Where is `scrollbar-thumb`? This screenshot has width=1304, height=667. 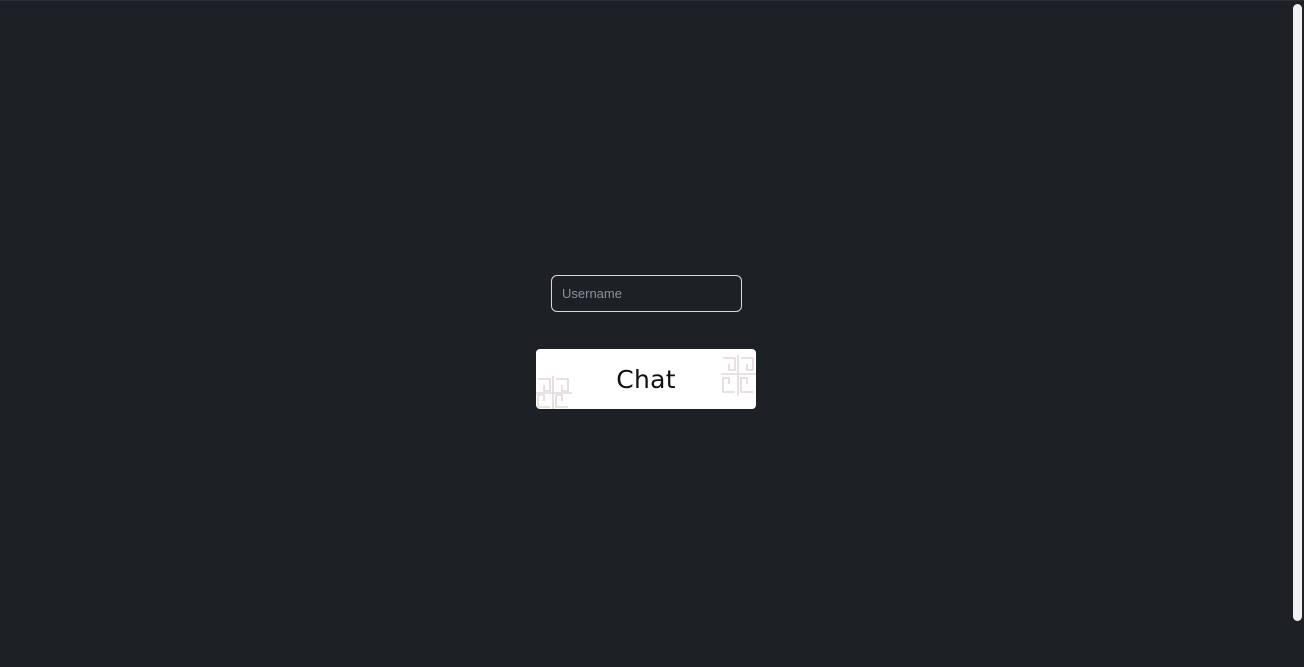
scrollbar-thumb is located at coordinates (1297, 312).